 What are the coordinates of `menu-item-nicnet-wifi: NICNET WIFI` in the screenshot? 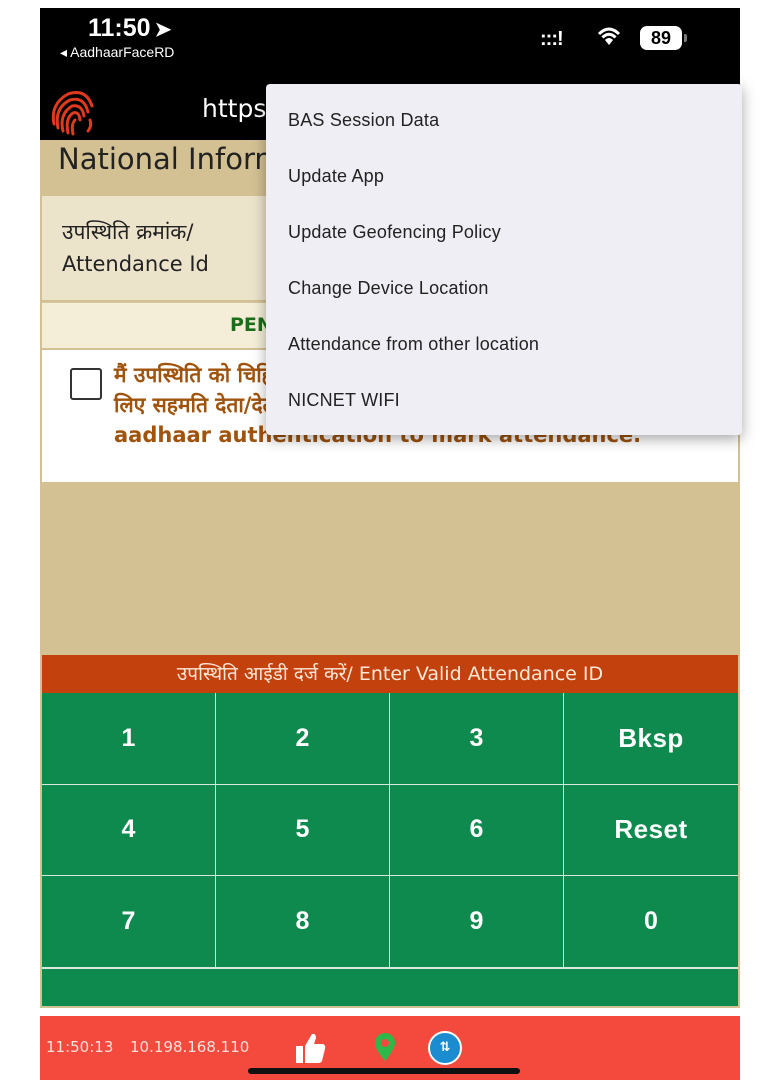 It's located at (504, 400).